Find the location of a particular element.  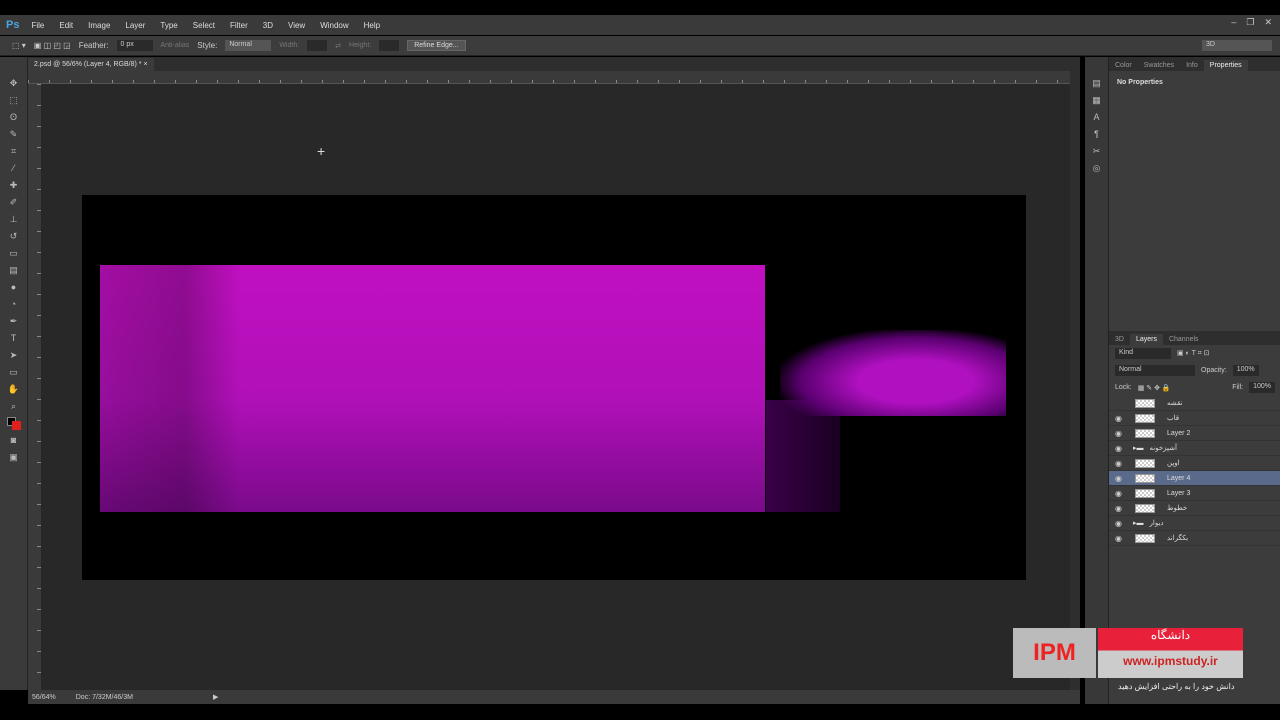

tab-channels: Channels is located at coordinates (1184, 339).